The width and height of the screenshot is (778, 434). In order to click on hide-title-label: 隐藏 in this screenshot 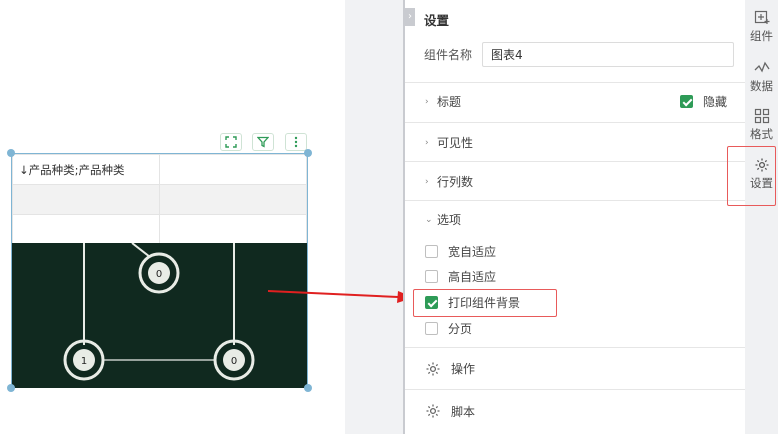, I will do `click(714, 102)`.